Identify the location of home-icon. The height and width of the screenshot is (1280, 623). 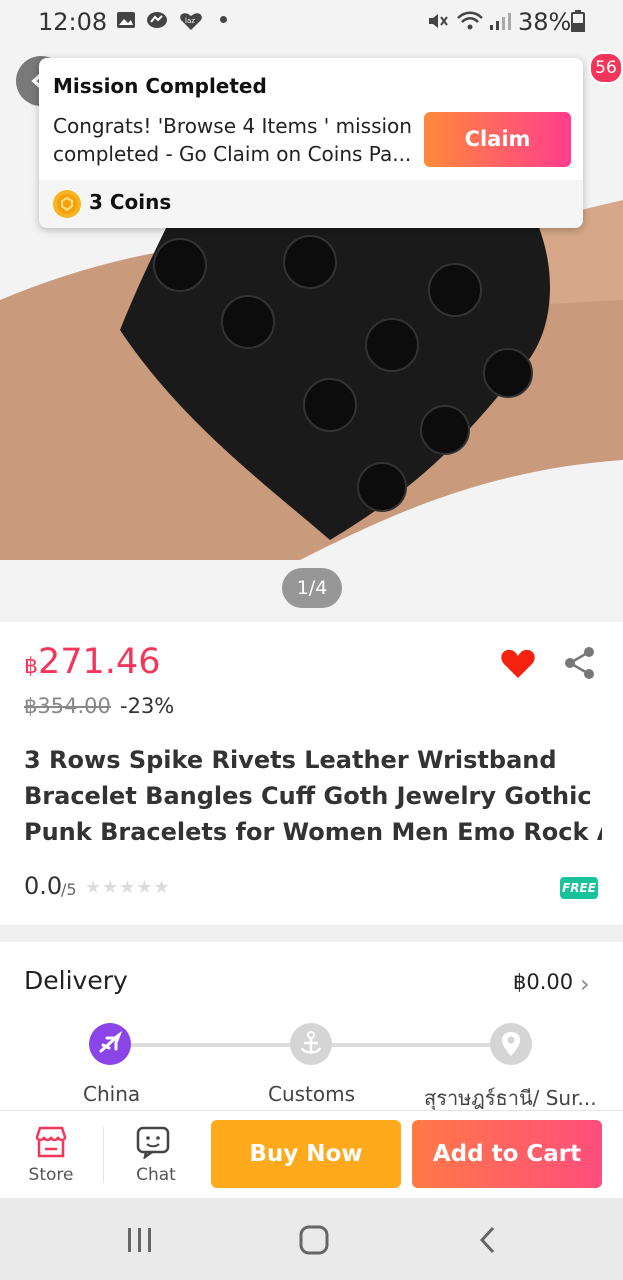
(314, 1242).